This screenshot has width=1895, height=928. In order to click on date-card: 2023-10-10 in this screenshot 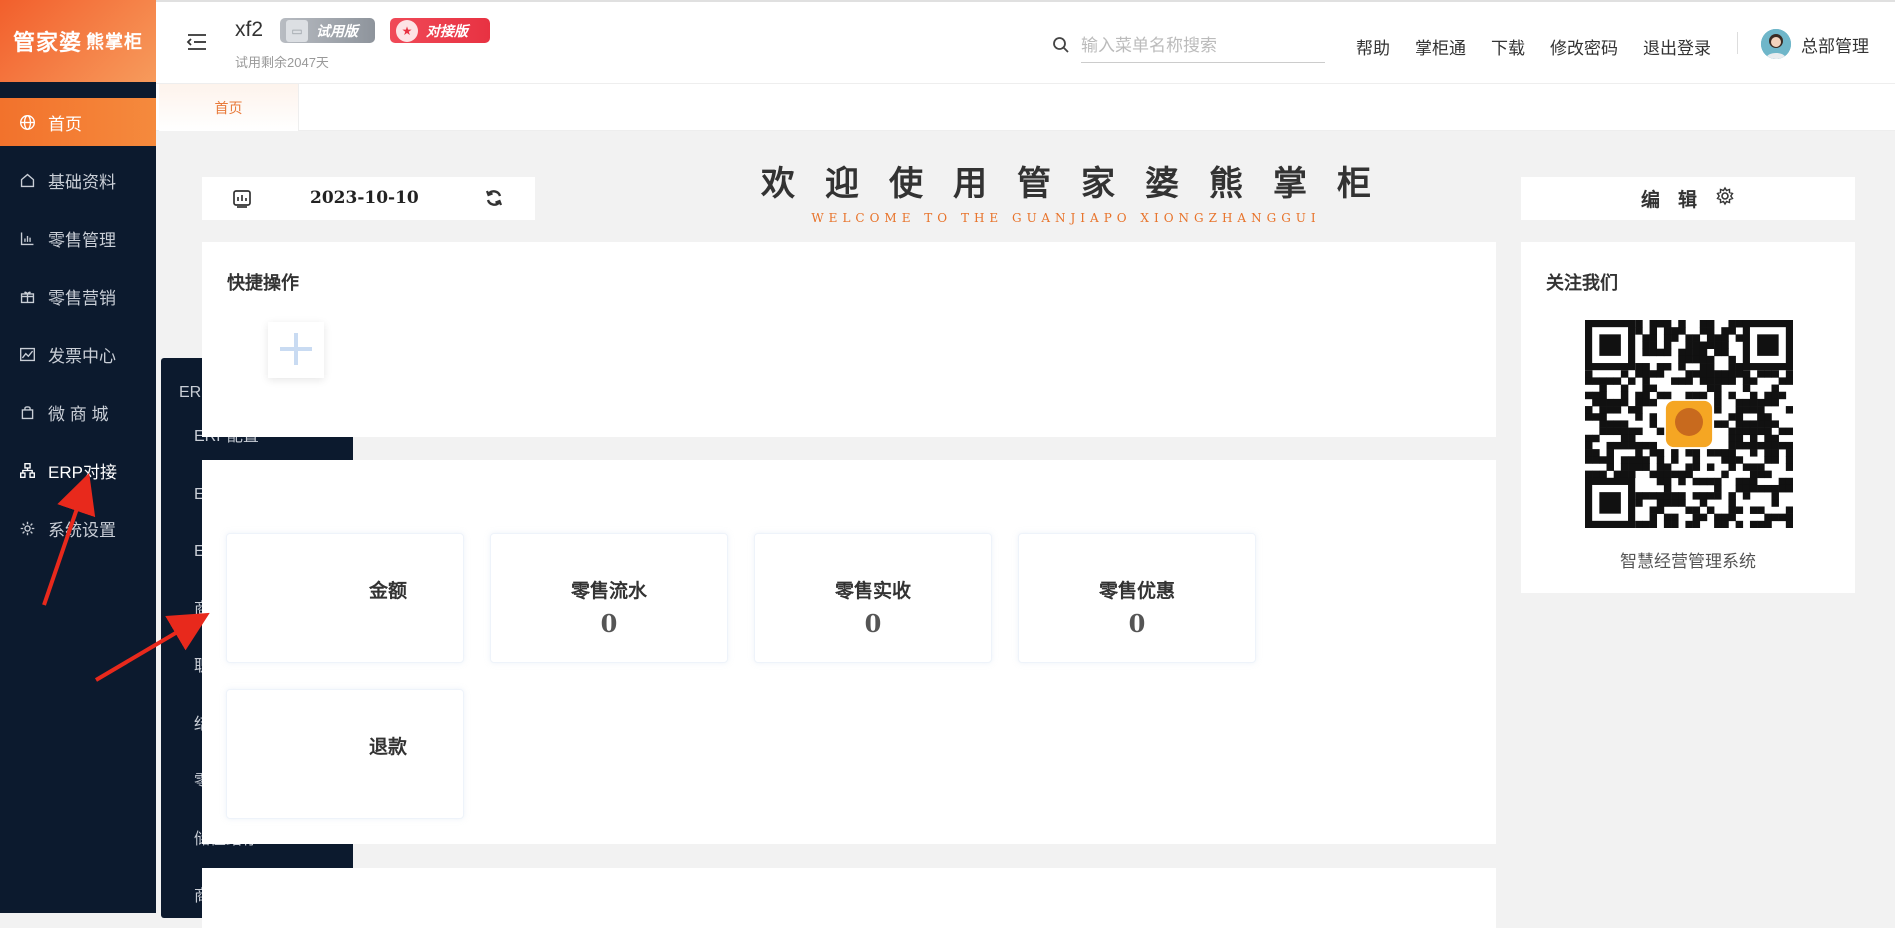, I will do `click(368, 198)`.